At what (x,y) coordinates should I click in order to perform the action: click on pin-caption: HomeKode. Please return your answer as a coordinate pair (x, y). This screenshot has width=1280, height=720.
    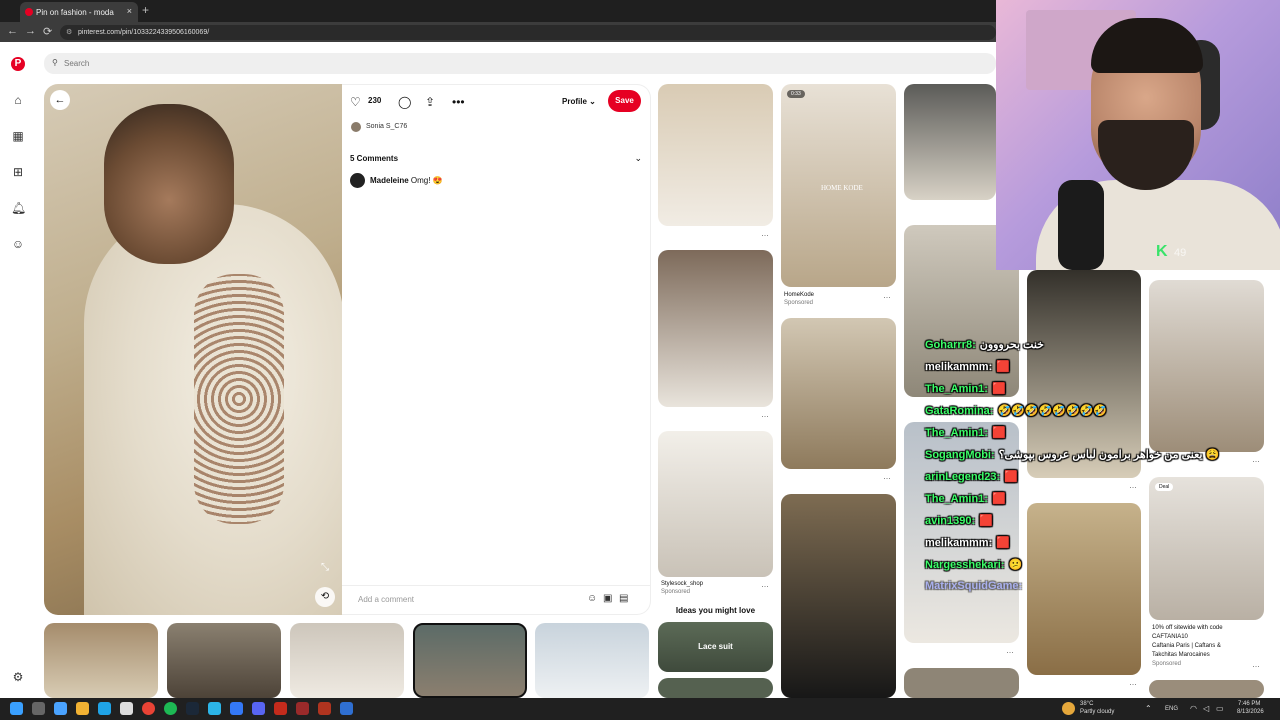
    Looking at the image, I should click on (799, 295).